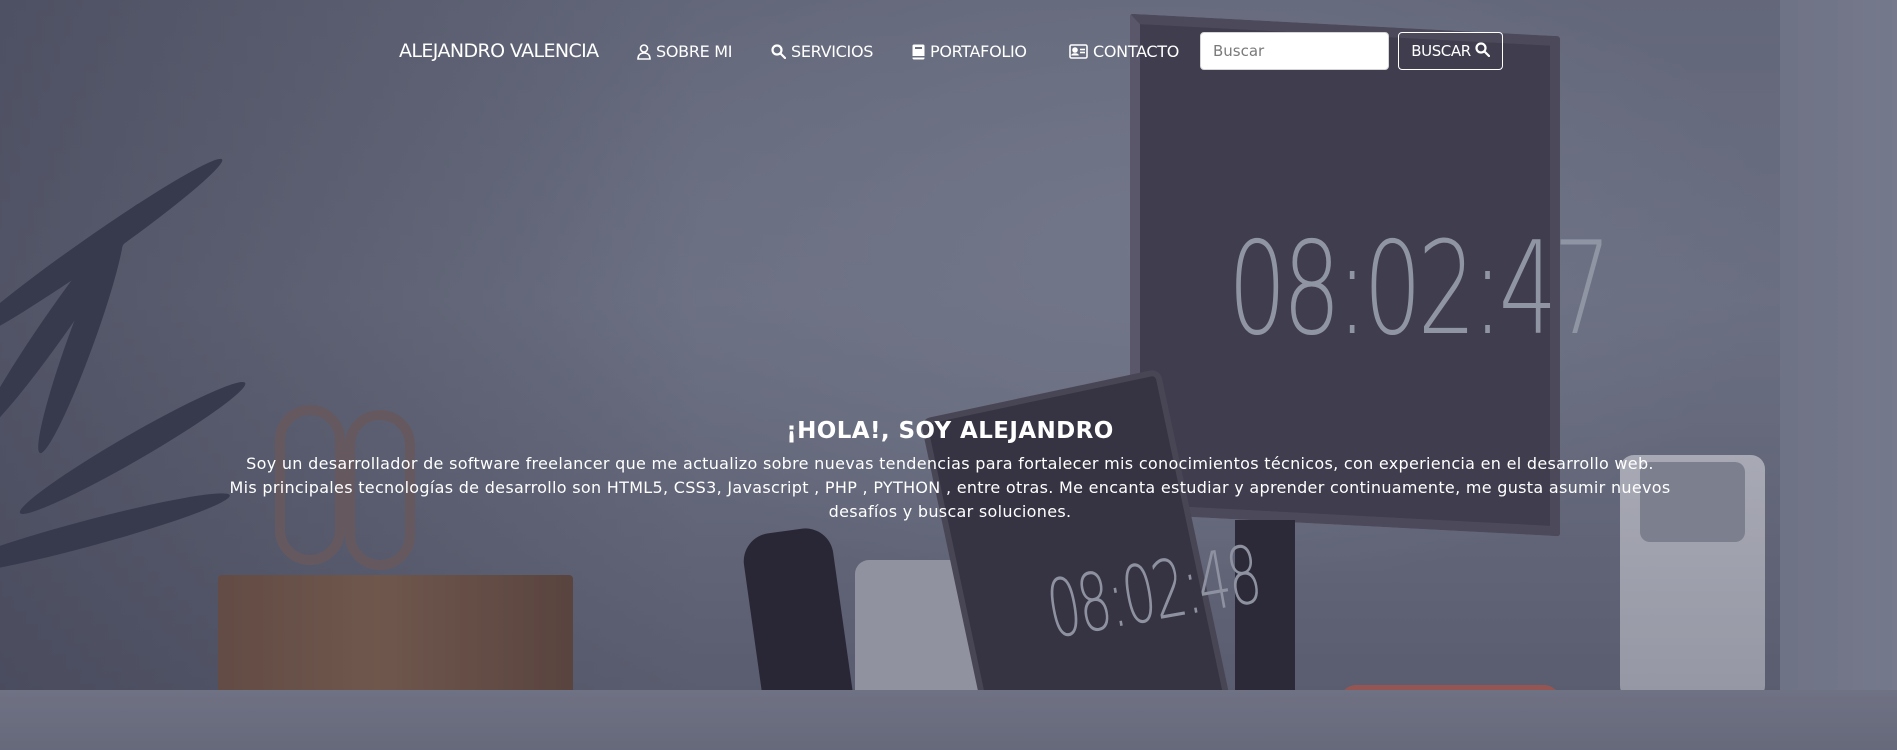 The width and height of the screenshot is (1897, 750). What do you see at coordinates (1078, 51) in the screenshot?
I see `address-card-icon` at bounding box center [1078, 51].